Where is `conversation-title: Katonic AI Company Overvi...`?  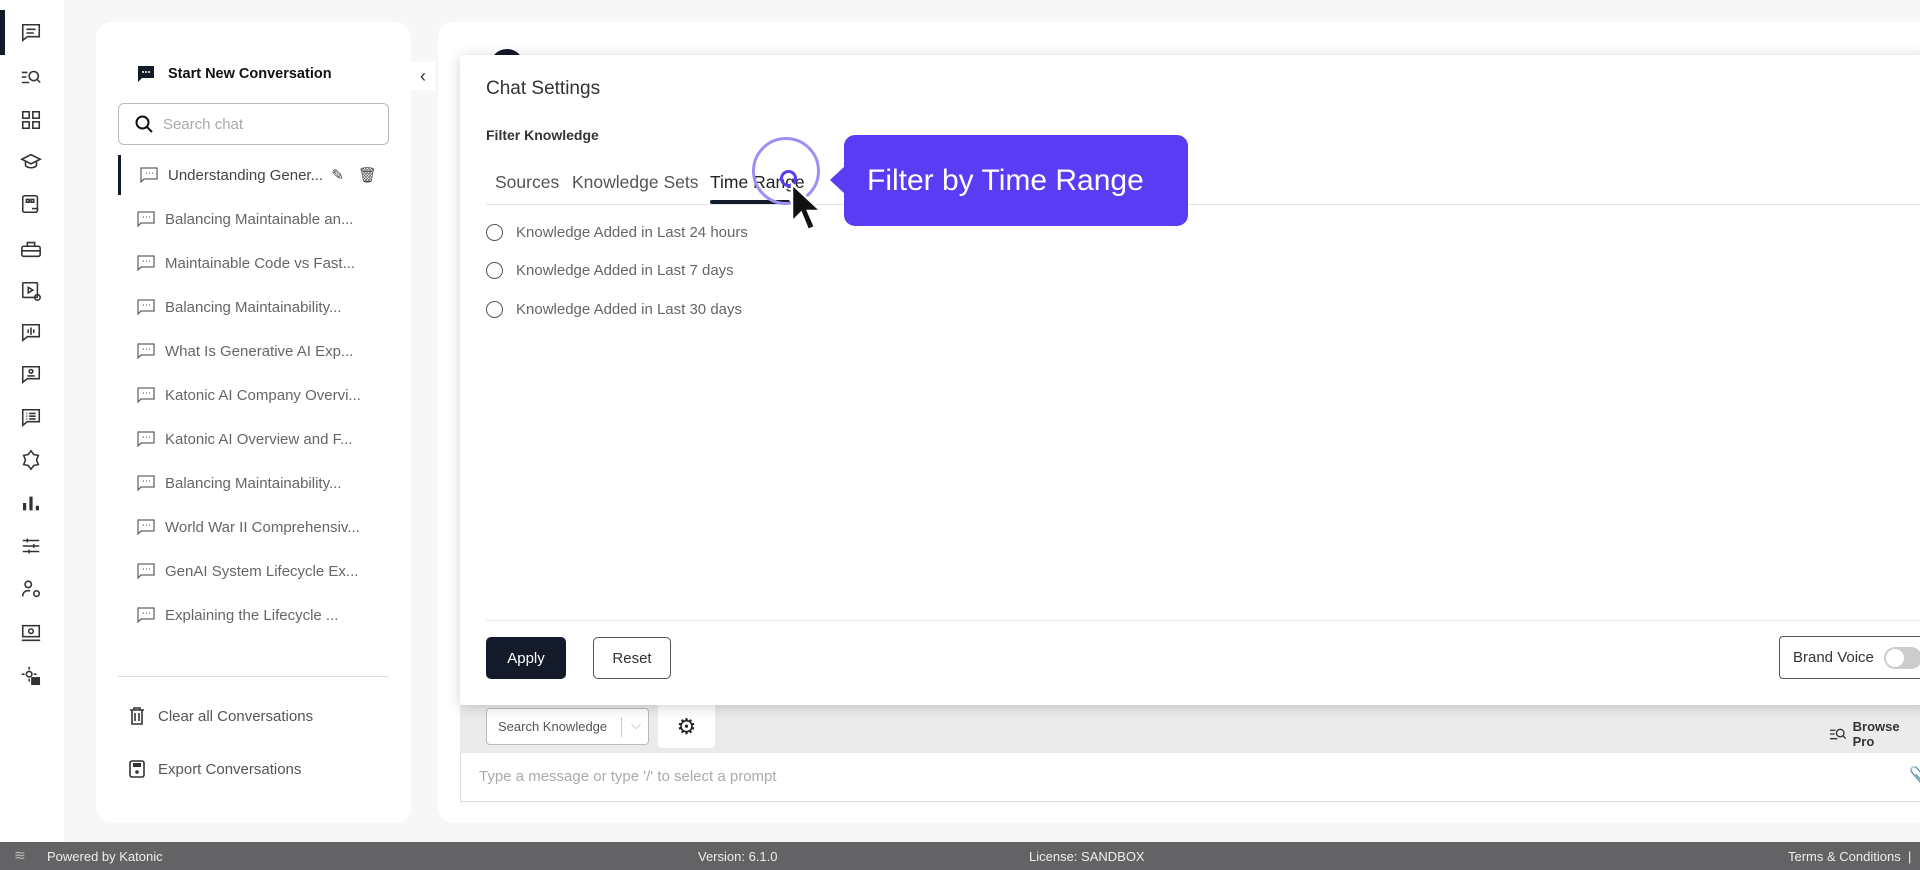 conversation-title: Katonic AI Company Overvi... is located at coordinates (263, 395).